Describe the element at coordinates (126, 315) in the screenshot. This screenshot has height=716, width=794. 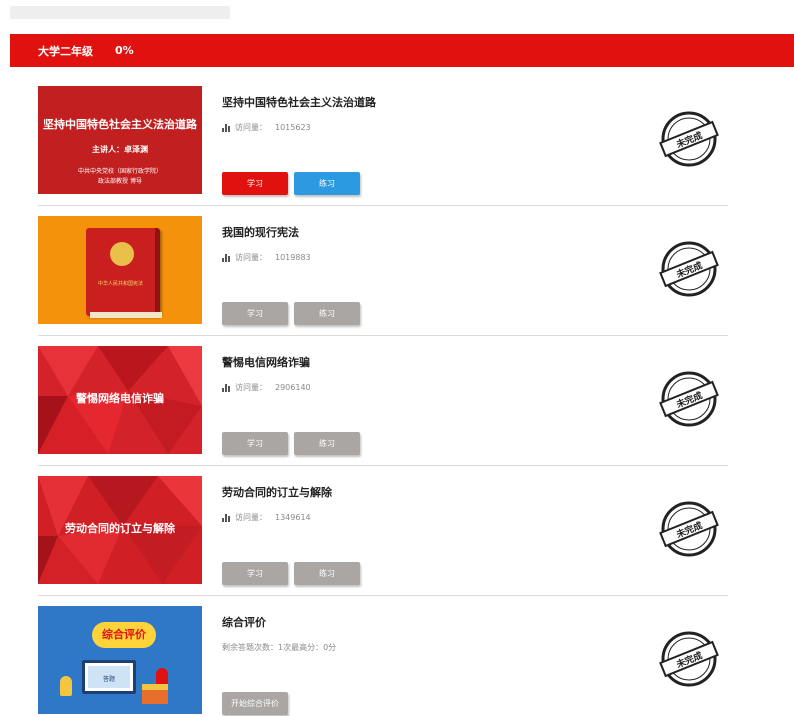
I see `book-pages` at that location.